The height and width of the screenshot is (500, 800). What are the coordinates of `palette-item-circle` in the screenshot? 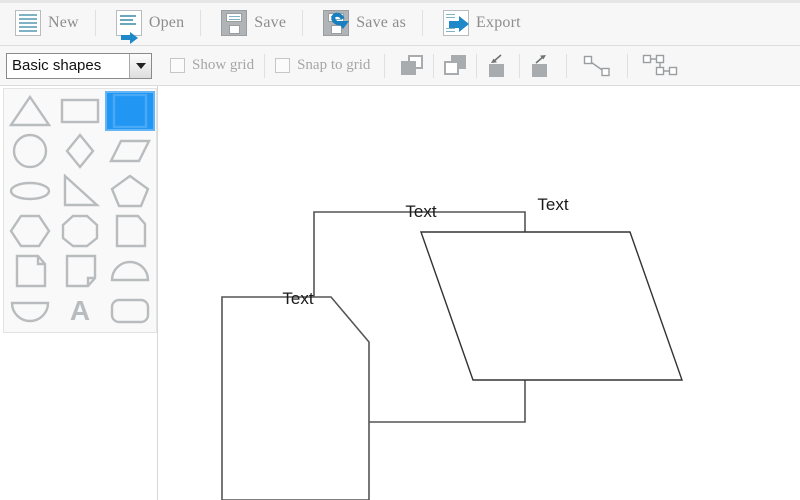 It's located at (30, 151).